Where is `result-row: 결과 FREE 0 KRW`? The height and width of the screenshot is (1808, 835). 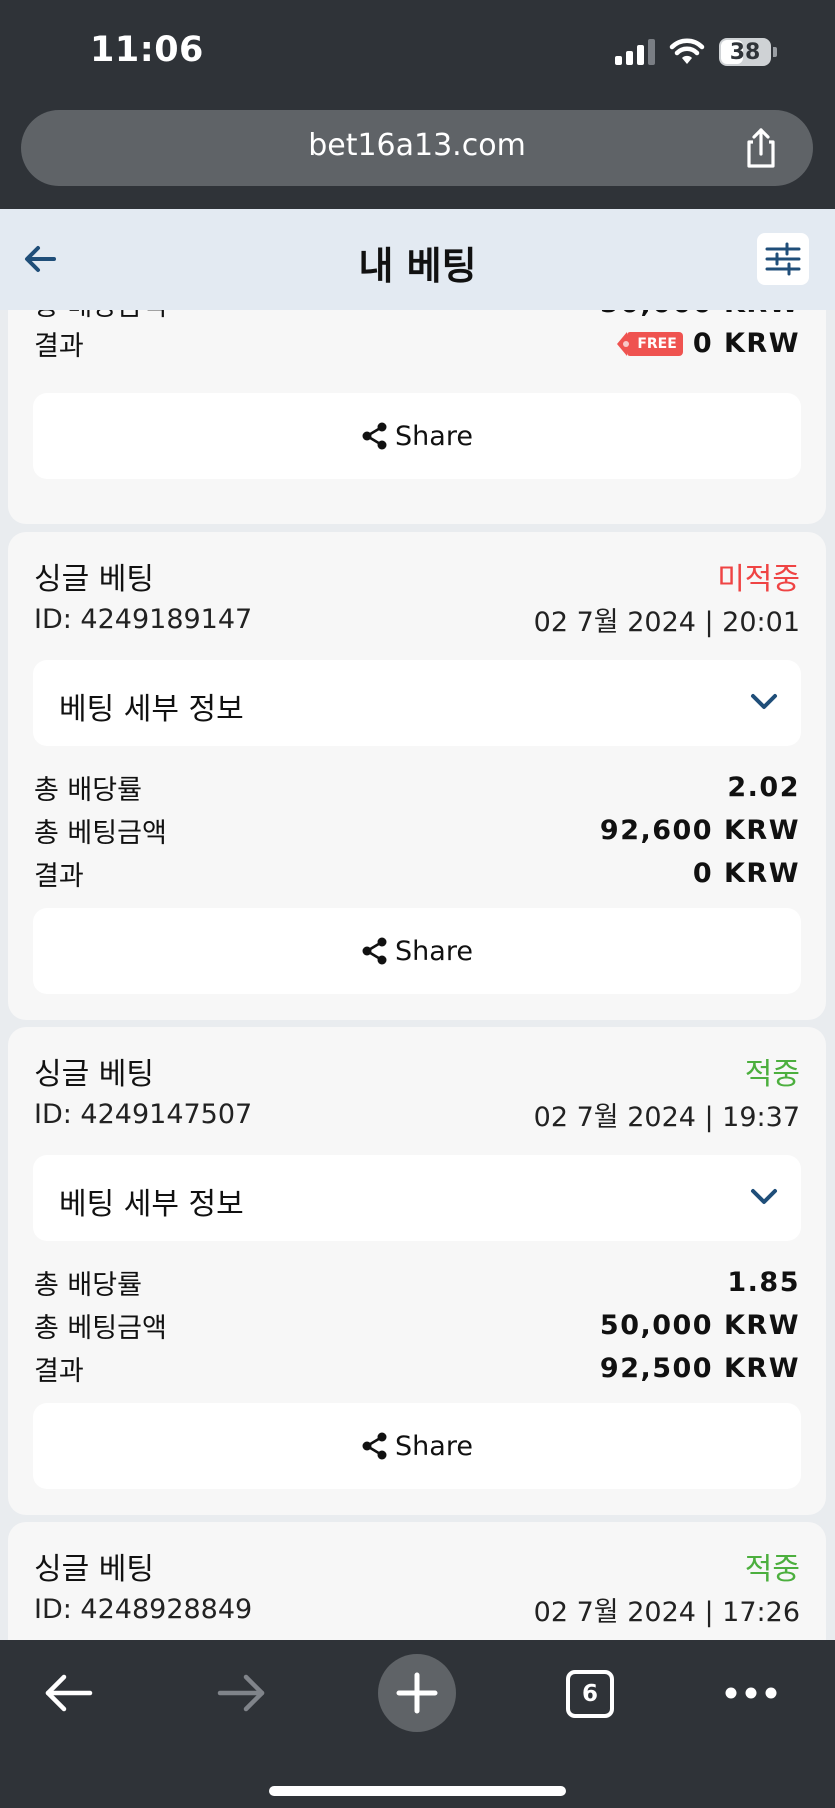
result-row: 결과 FREE 0 KRW is located at coordinates (417, 343).